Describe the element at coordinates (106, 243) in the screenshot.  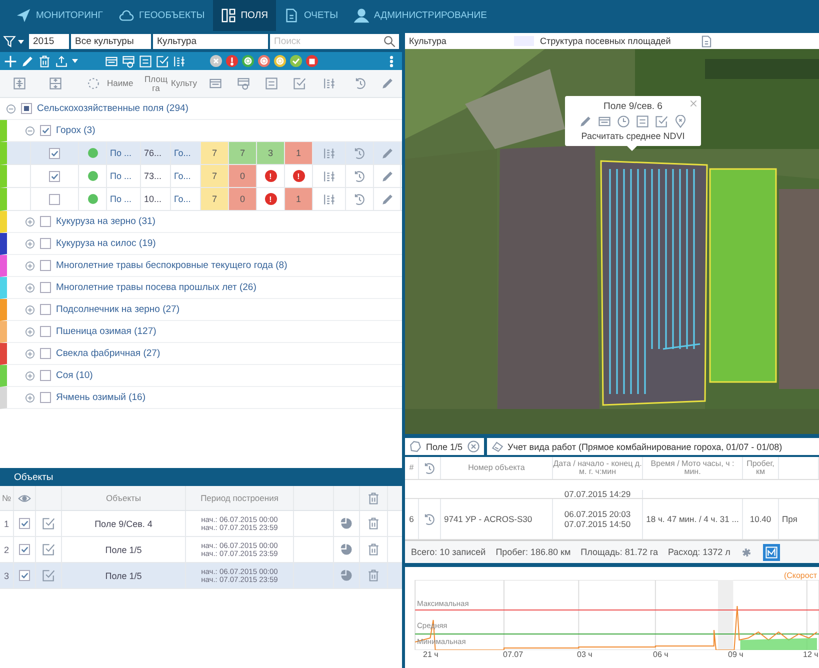
I see `tree-item: Кукуруза на силос (19)` at that location.